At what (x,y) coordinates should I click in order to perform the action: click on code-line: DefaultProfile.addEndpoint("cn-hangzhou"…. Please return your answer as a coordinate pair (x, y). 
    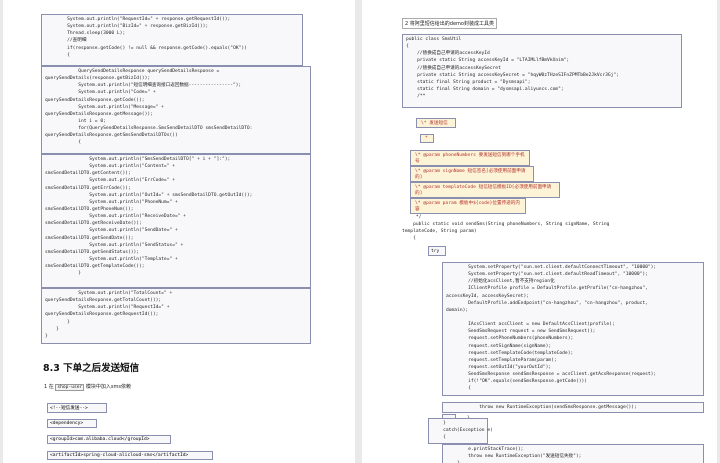
    Looking at the image, I should click on (547, 303).